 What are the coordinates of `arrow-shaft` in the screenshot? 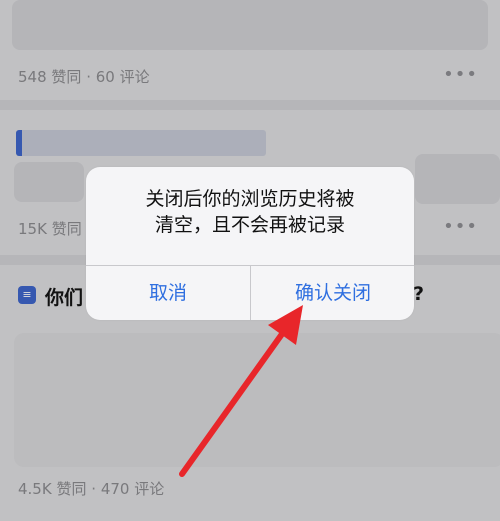 It's located at (232, 404).